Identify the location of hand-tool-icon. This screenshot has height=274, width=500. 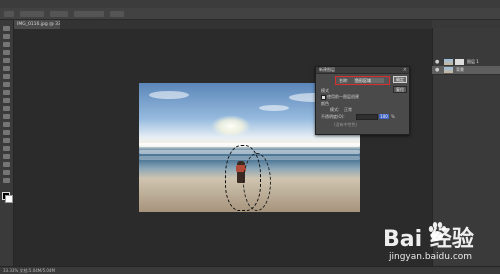
(6, 172).